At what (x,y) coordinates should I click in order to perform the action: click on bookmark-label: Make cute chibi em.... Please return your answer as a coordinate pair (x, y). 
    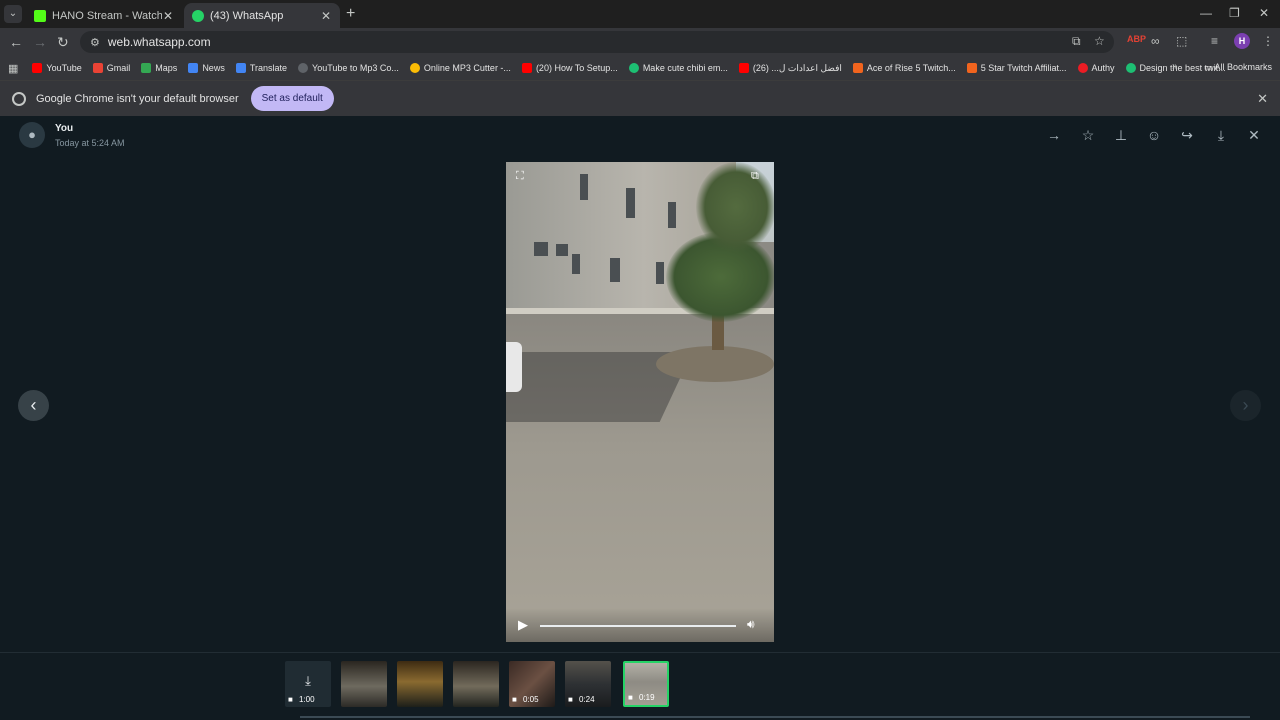
    Looking at the image, I should click on (685, 68).